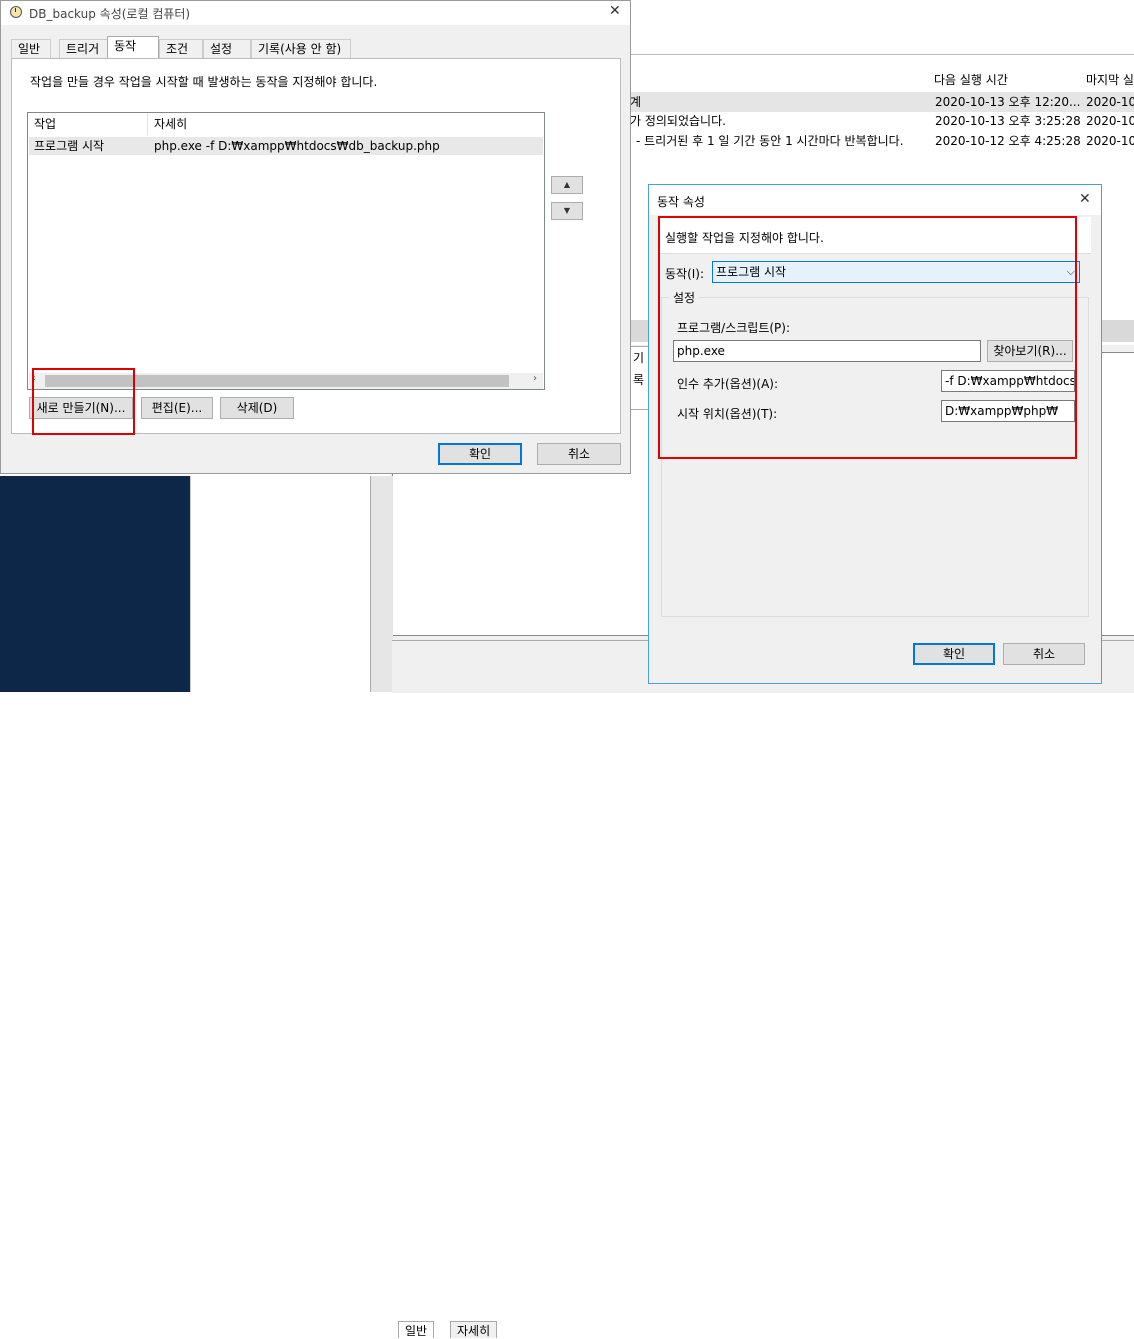 The height and width of the screenshot is (1339, 1134). What do you see at coordinates (882, 102) in the screenshot?
I see `table-row: 계 2020-10-13 오후 12:20... 2020-10` at bounding box center [882, 102].